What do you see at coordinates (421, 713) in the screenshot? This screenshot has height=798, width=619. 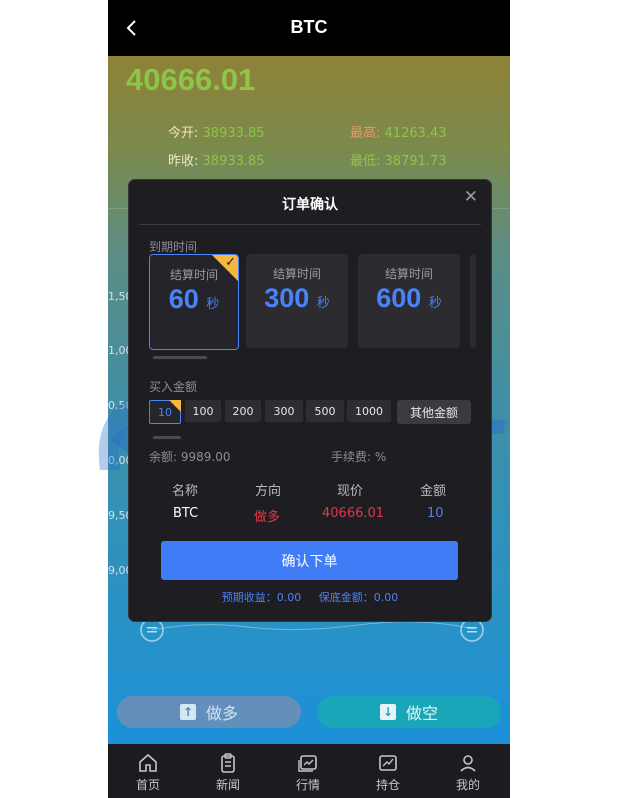 I see `sell-short-label: 做空` at bounding box center [421, 713].